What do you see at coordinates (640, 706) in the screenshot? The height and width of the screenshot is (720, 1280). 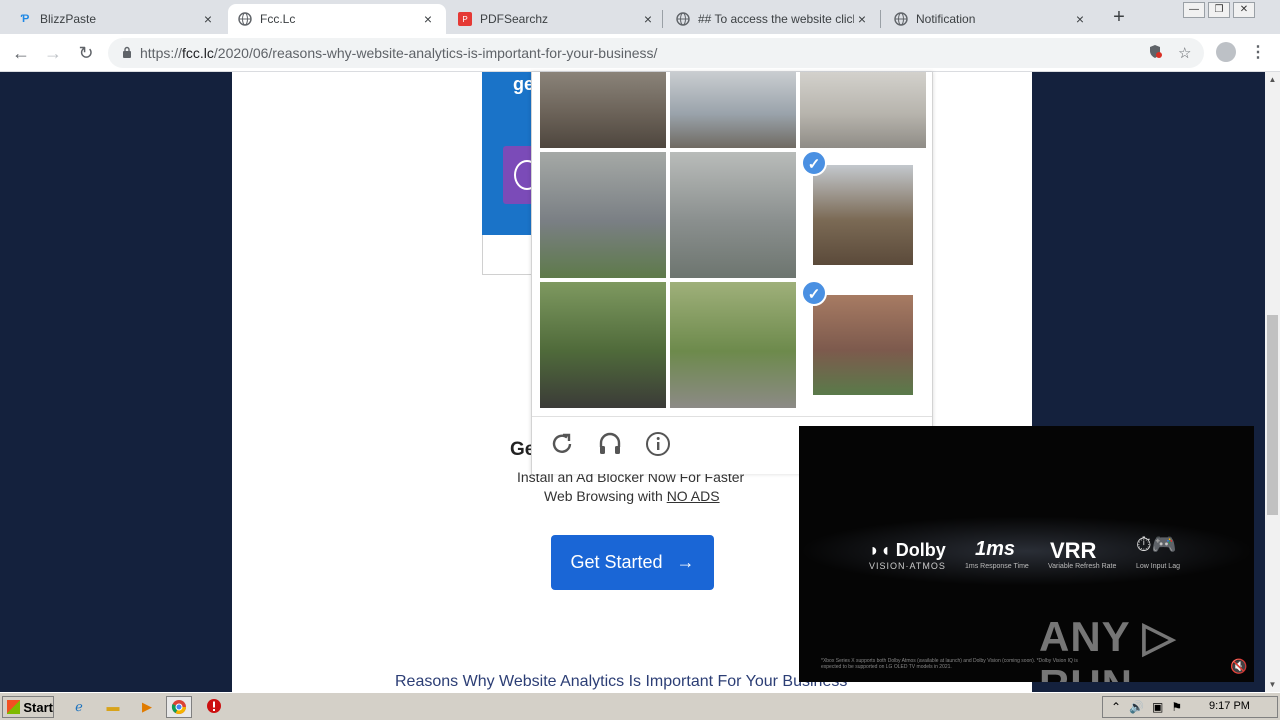 I see `windows-taskbar: Start ℯ ▬ ▶ ⌃ 🔊 ▣ ⚑ 9:17 PM` at bounding box center [640, 706].